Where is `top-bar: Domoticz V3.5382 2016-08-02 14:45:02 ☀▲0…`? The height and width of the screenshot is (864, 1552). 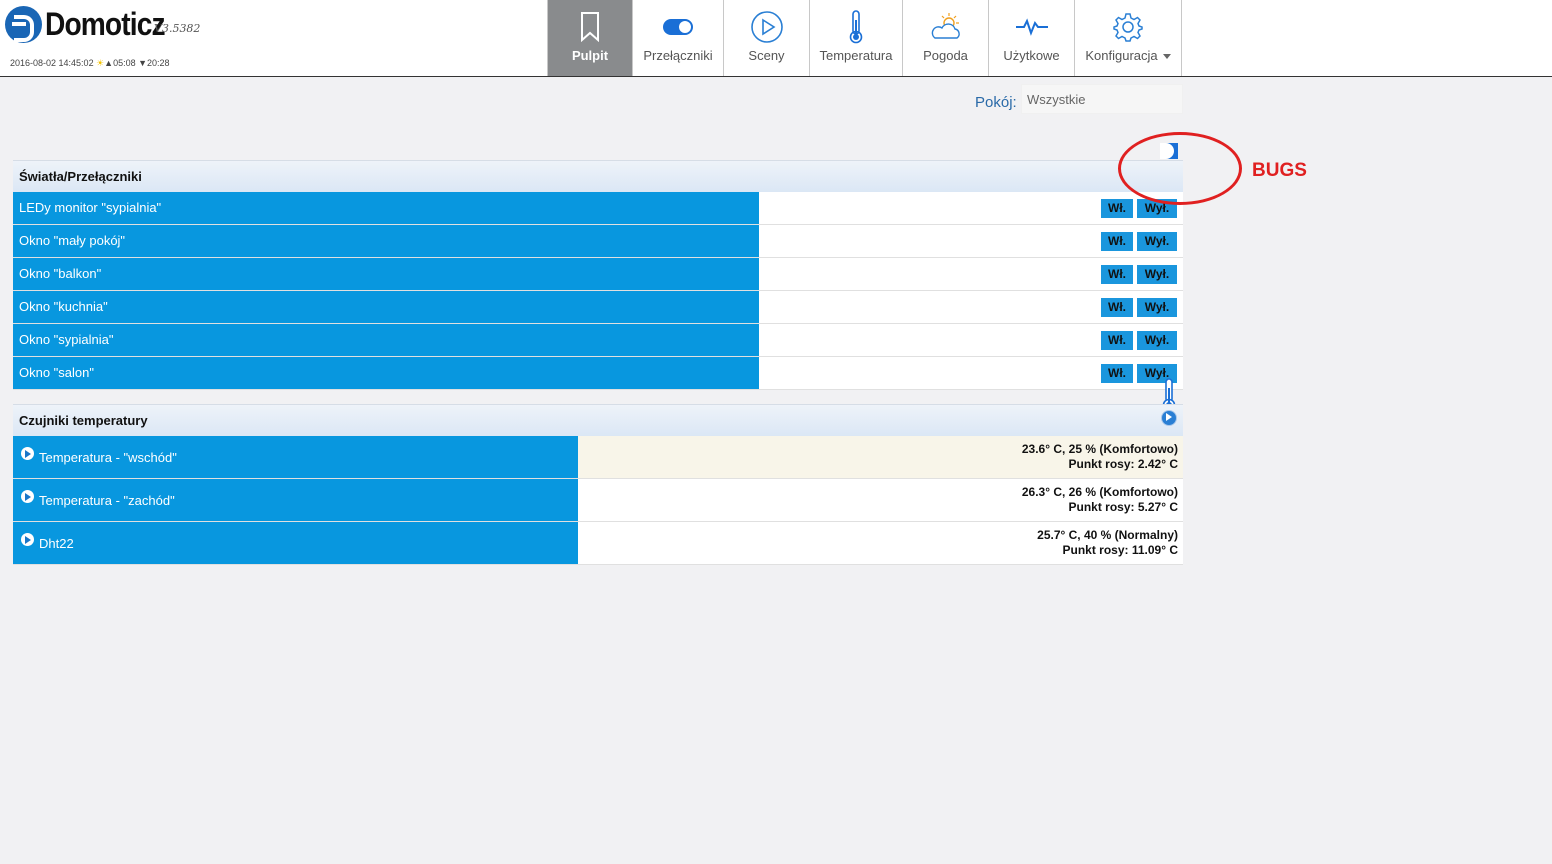 top-bar: Domoticz V3.5382 2016-08-02 14:45:02 ☀▲0… is located at coordinates (776, 38).